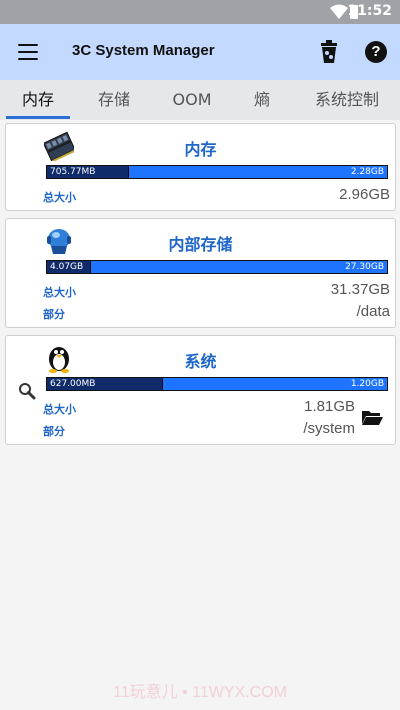 The image size is (400, 710). Describe the element at coordinates (369, 11) in the screenshot. I see `status-time: 11:52` at that location.